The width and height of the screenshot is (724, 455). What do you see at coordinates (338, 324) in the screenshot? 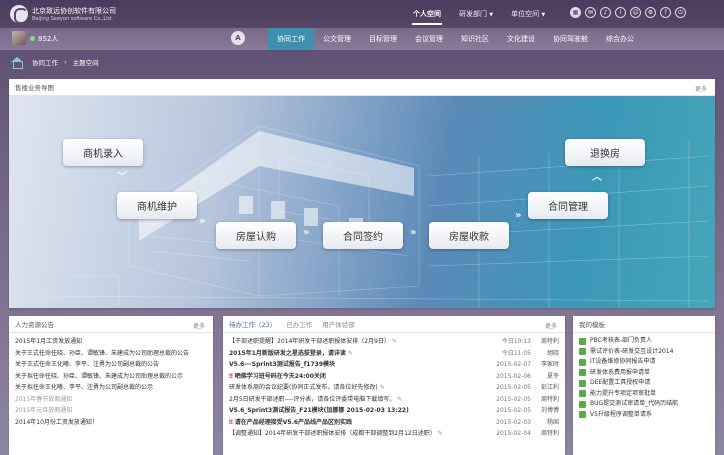
I see `tab-ux-dept: 用户体验部` at bounding box center [338, 324].